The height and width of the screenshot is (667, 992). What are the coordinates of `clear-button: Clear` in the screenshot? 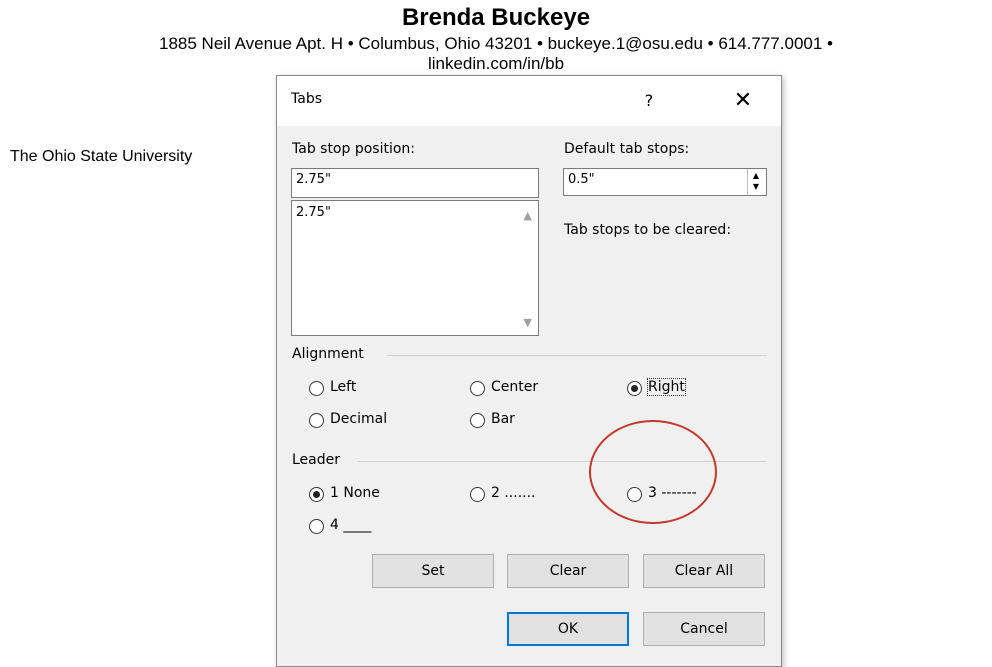 It's located at (568, 571).